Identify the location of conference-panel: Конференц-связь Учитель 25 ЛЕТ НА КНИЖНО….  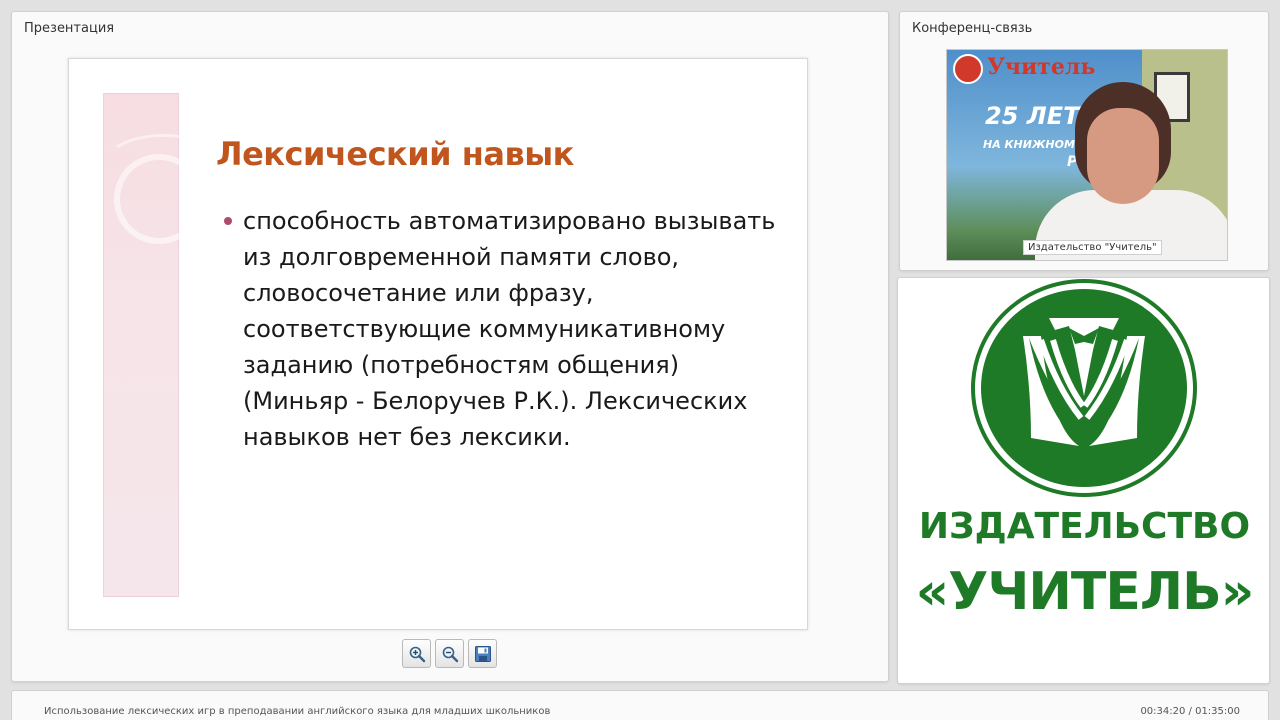
(1084, 141).